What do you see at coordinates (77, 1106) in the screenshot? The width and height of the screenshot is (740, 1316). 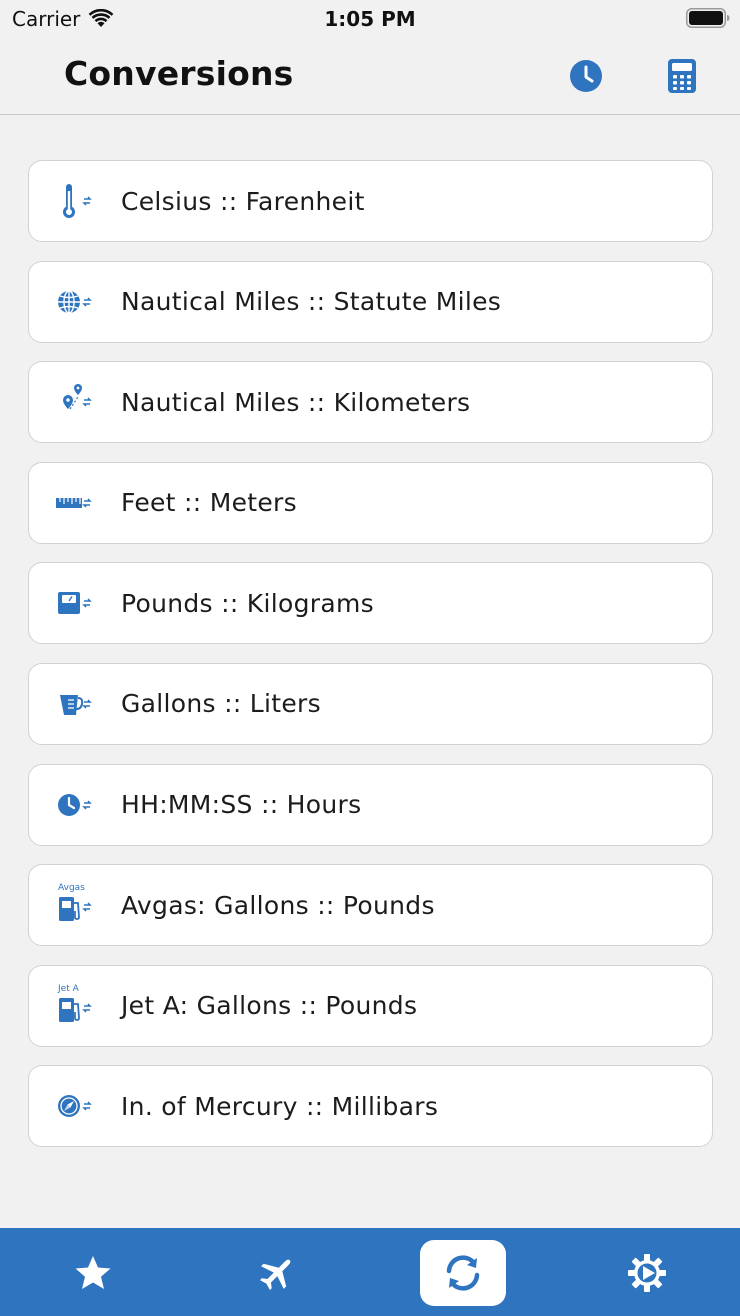 I see `compass-gauge-icon` at bounding box center [77, 1106].